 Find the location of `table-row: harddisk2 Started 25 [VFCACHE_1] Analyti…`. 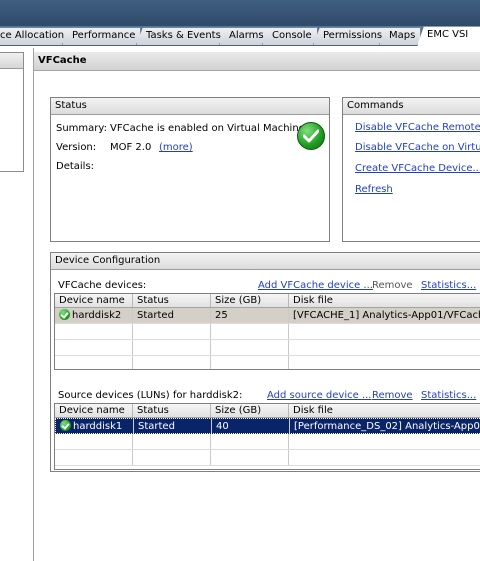

table-row: harddisk2 Started 25 [VFCACHE_1] Analyti… is located at coordinates (267, 316).